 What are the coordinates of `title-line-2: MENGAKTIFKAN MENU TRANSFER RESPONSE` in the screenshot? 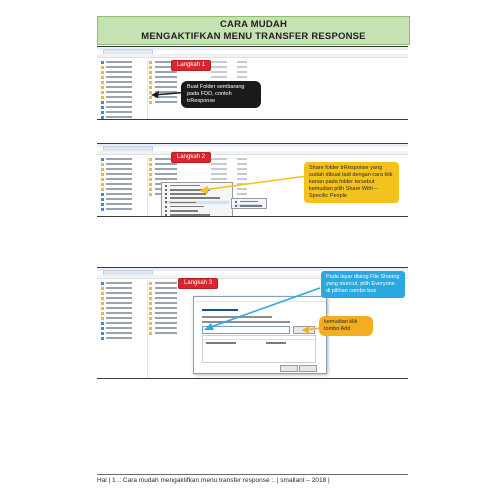 It's located at (253, 36).